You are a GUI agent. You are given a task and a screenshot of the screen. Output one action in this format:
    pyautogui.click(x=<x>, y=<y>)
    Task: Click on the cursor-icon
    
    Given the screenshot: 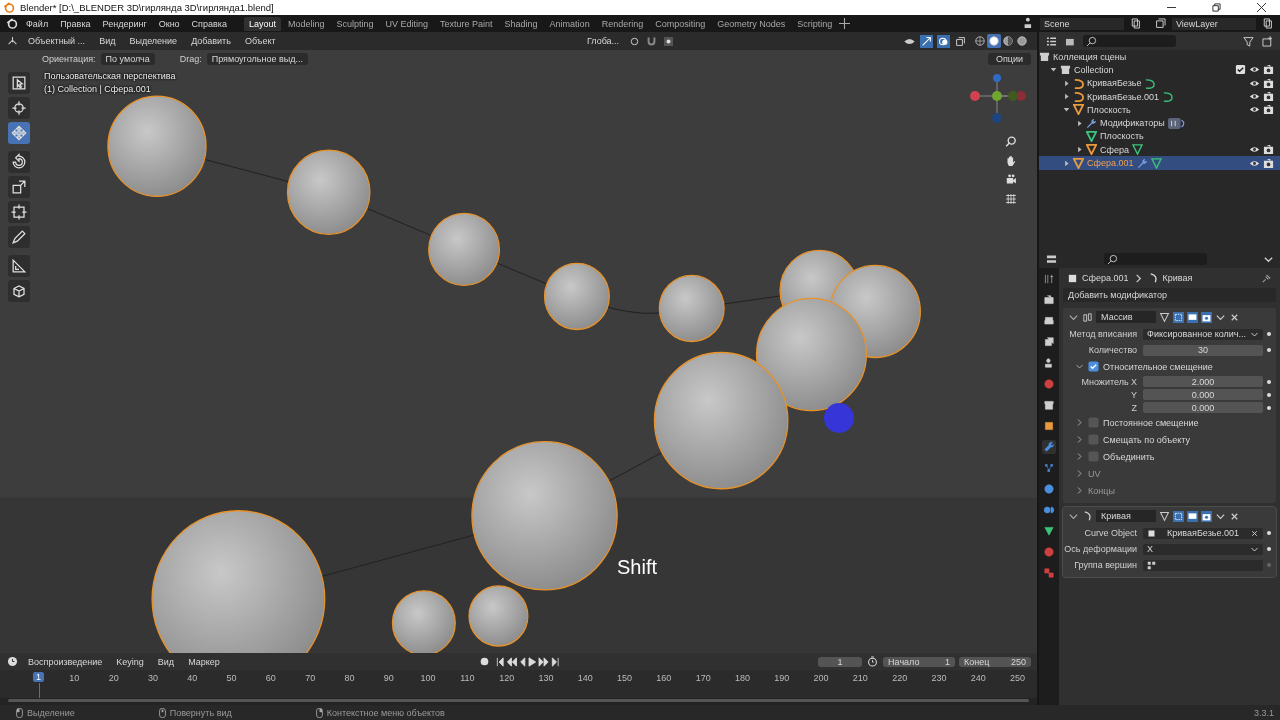 What is the action you would take?
    pyautogui.click(x=19, y=108)
    